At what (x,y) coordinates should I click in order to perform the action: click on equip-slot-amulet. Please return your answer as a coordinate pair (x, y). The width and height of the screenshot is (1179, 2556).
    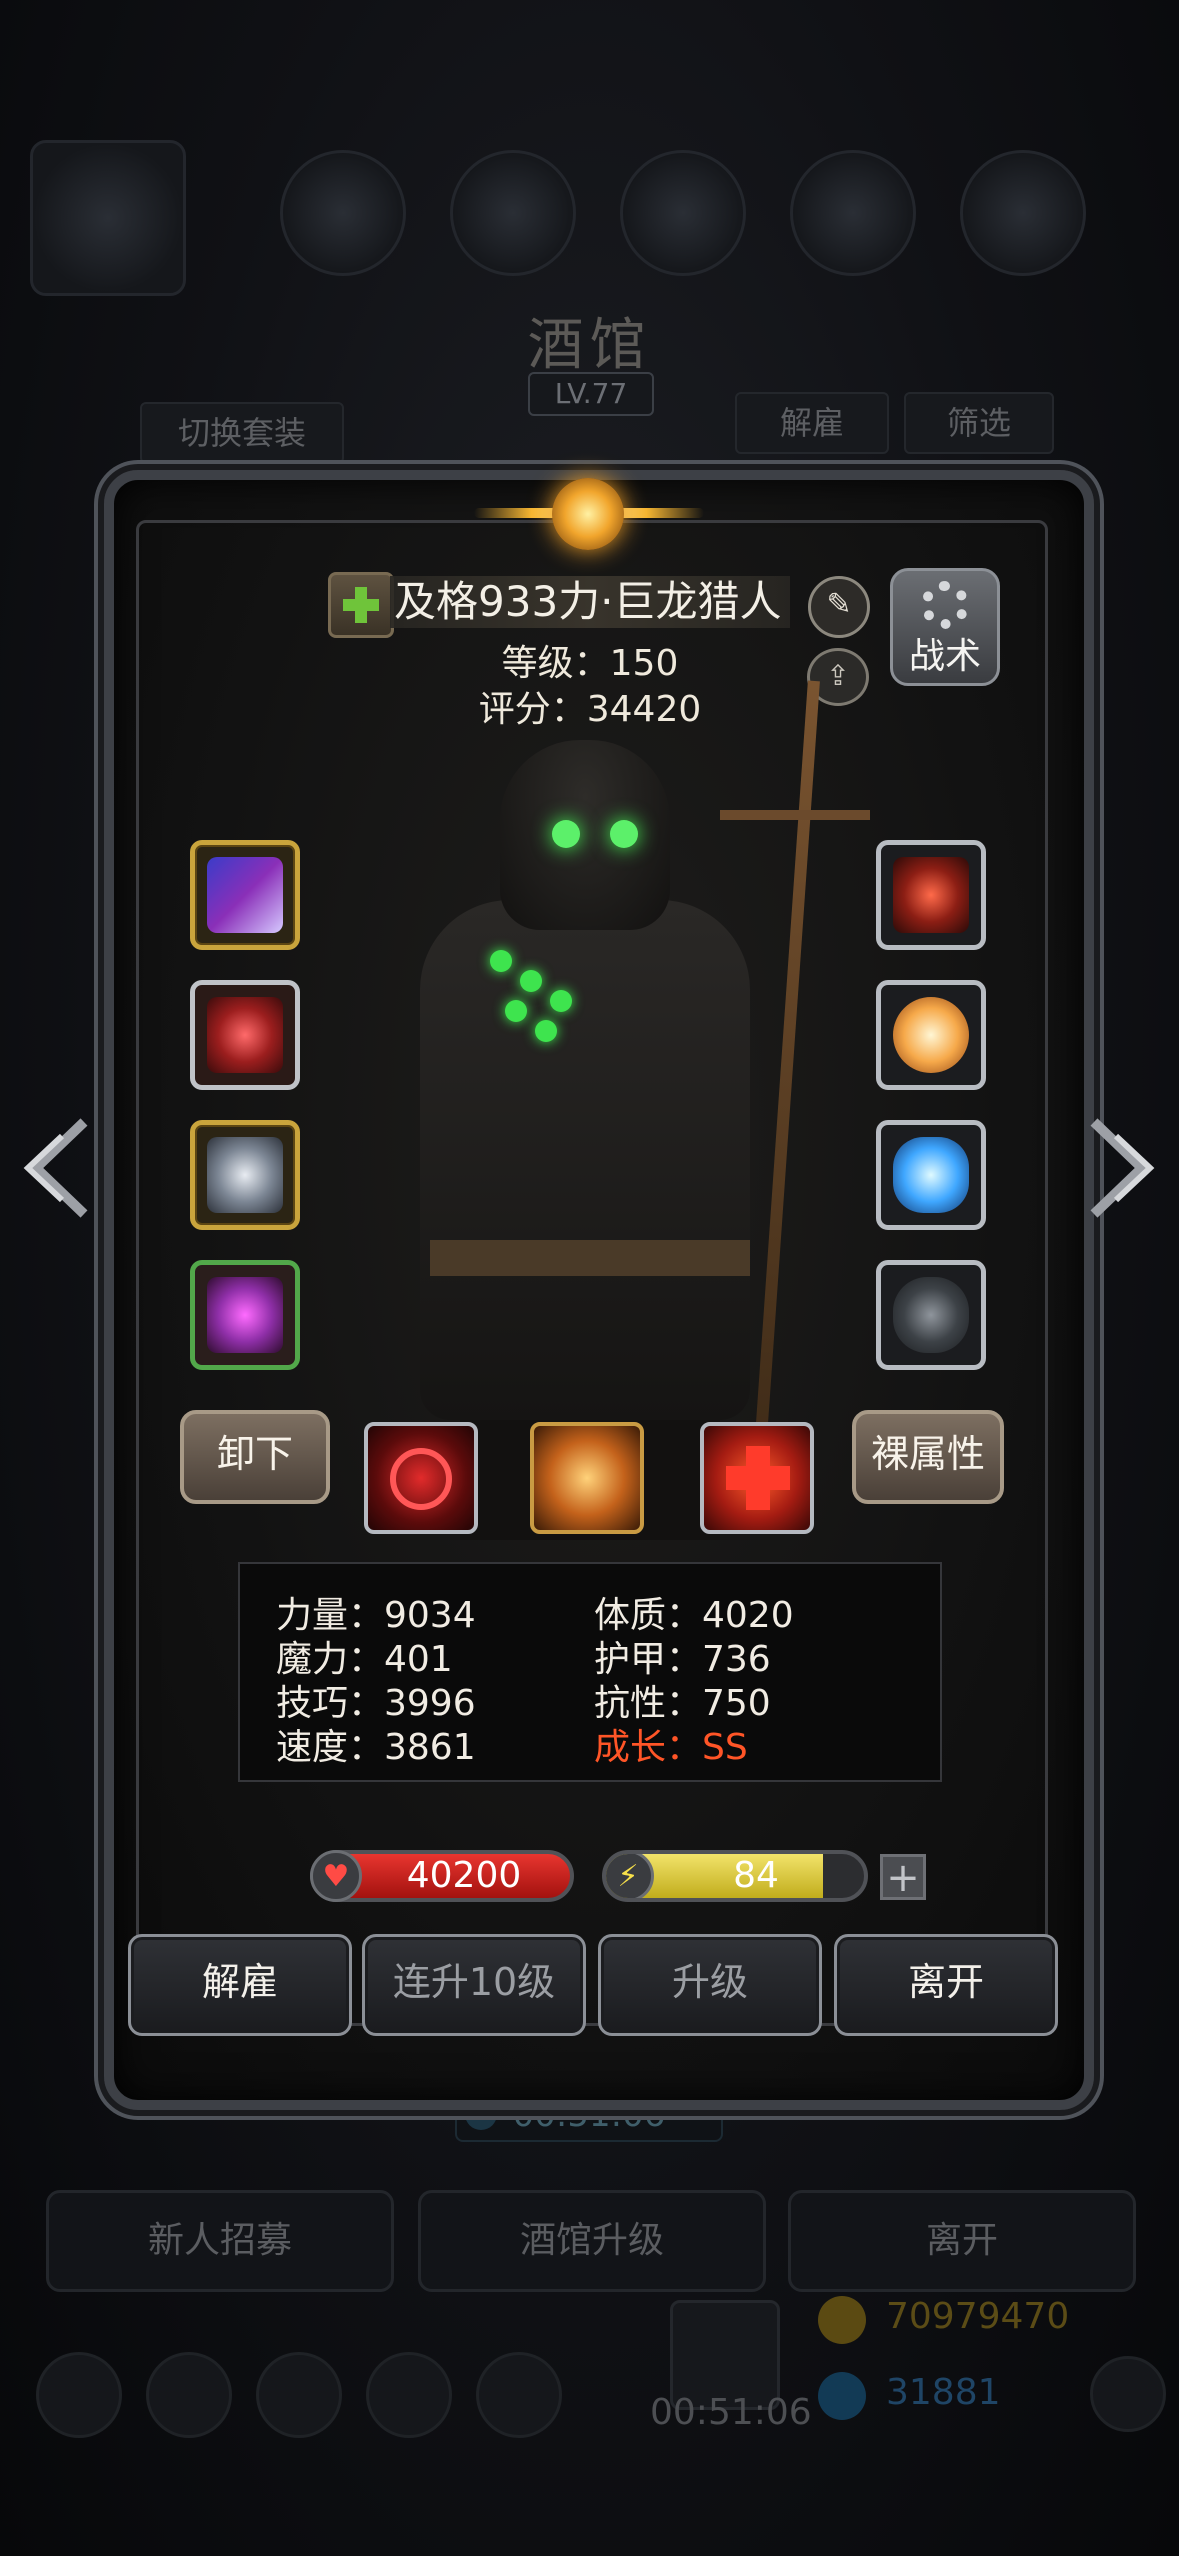
    Looking at the image, I should click on (931, 895).